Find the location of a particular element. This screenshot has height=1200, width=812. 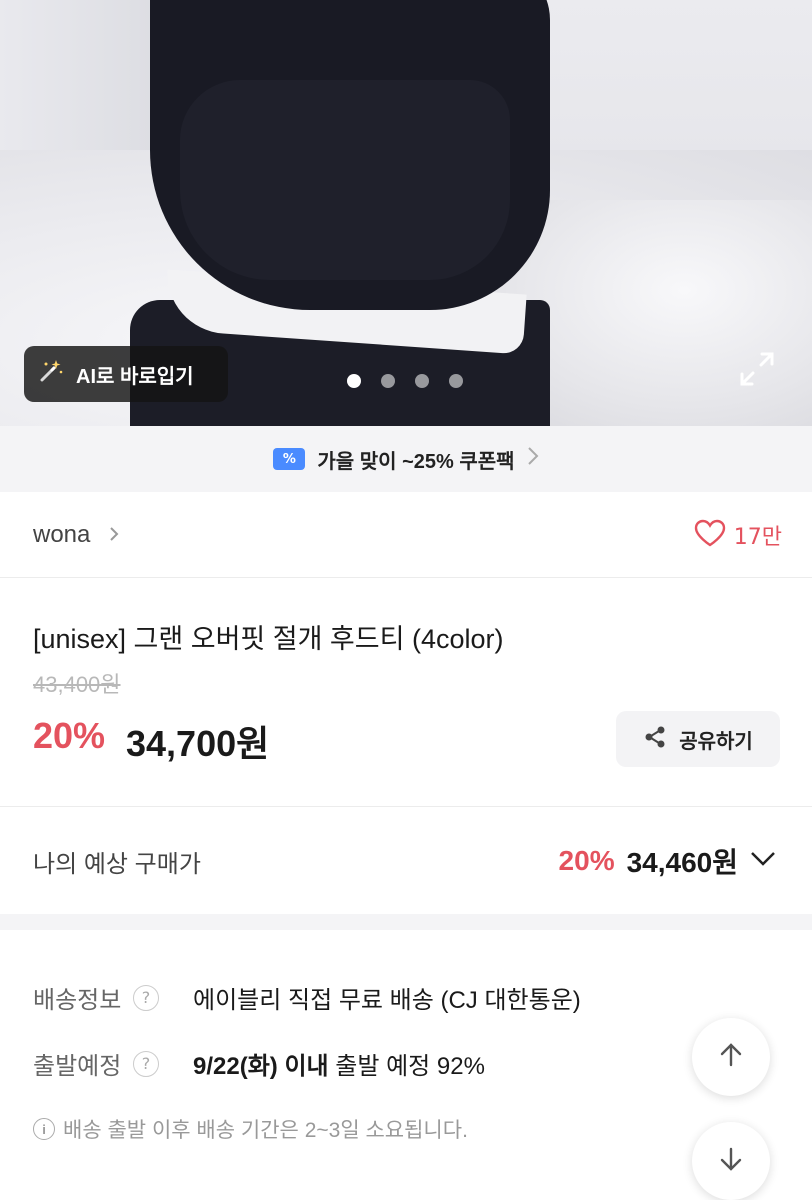

coupon-pack-banner: % 가을 맞이 ~25% 쿠폰팩 is located at coordinates (406, 459).